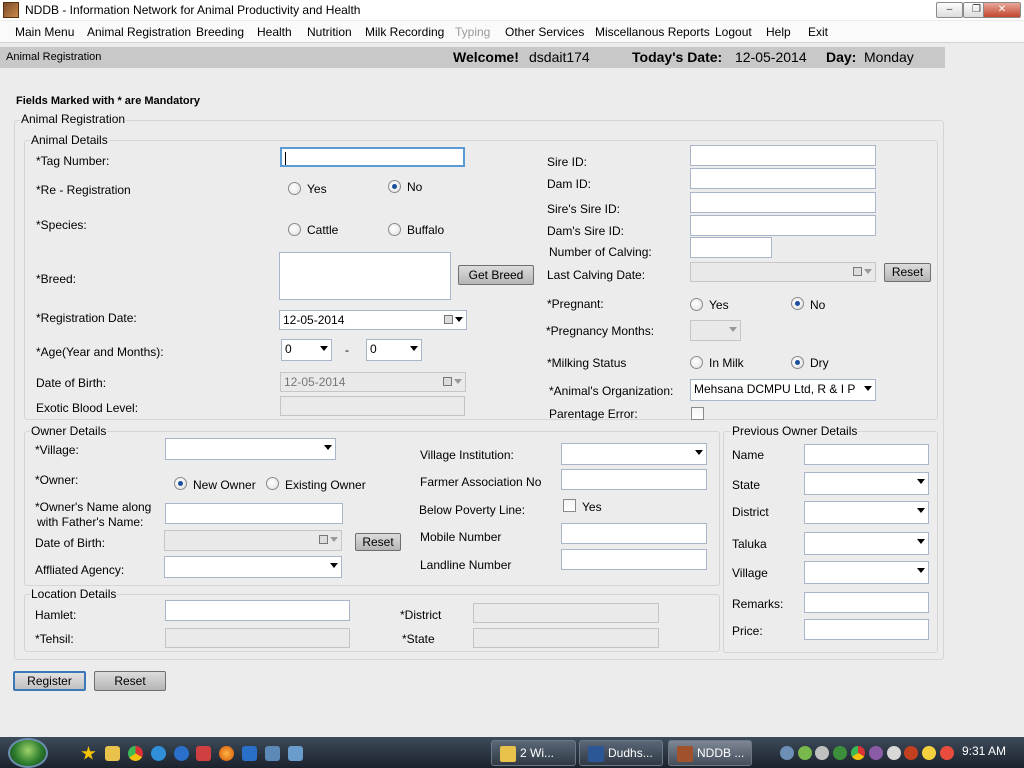  I want to click on desktop-icon, so click(272, 753).